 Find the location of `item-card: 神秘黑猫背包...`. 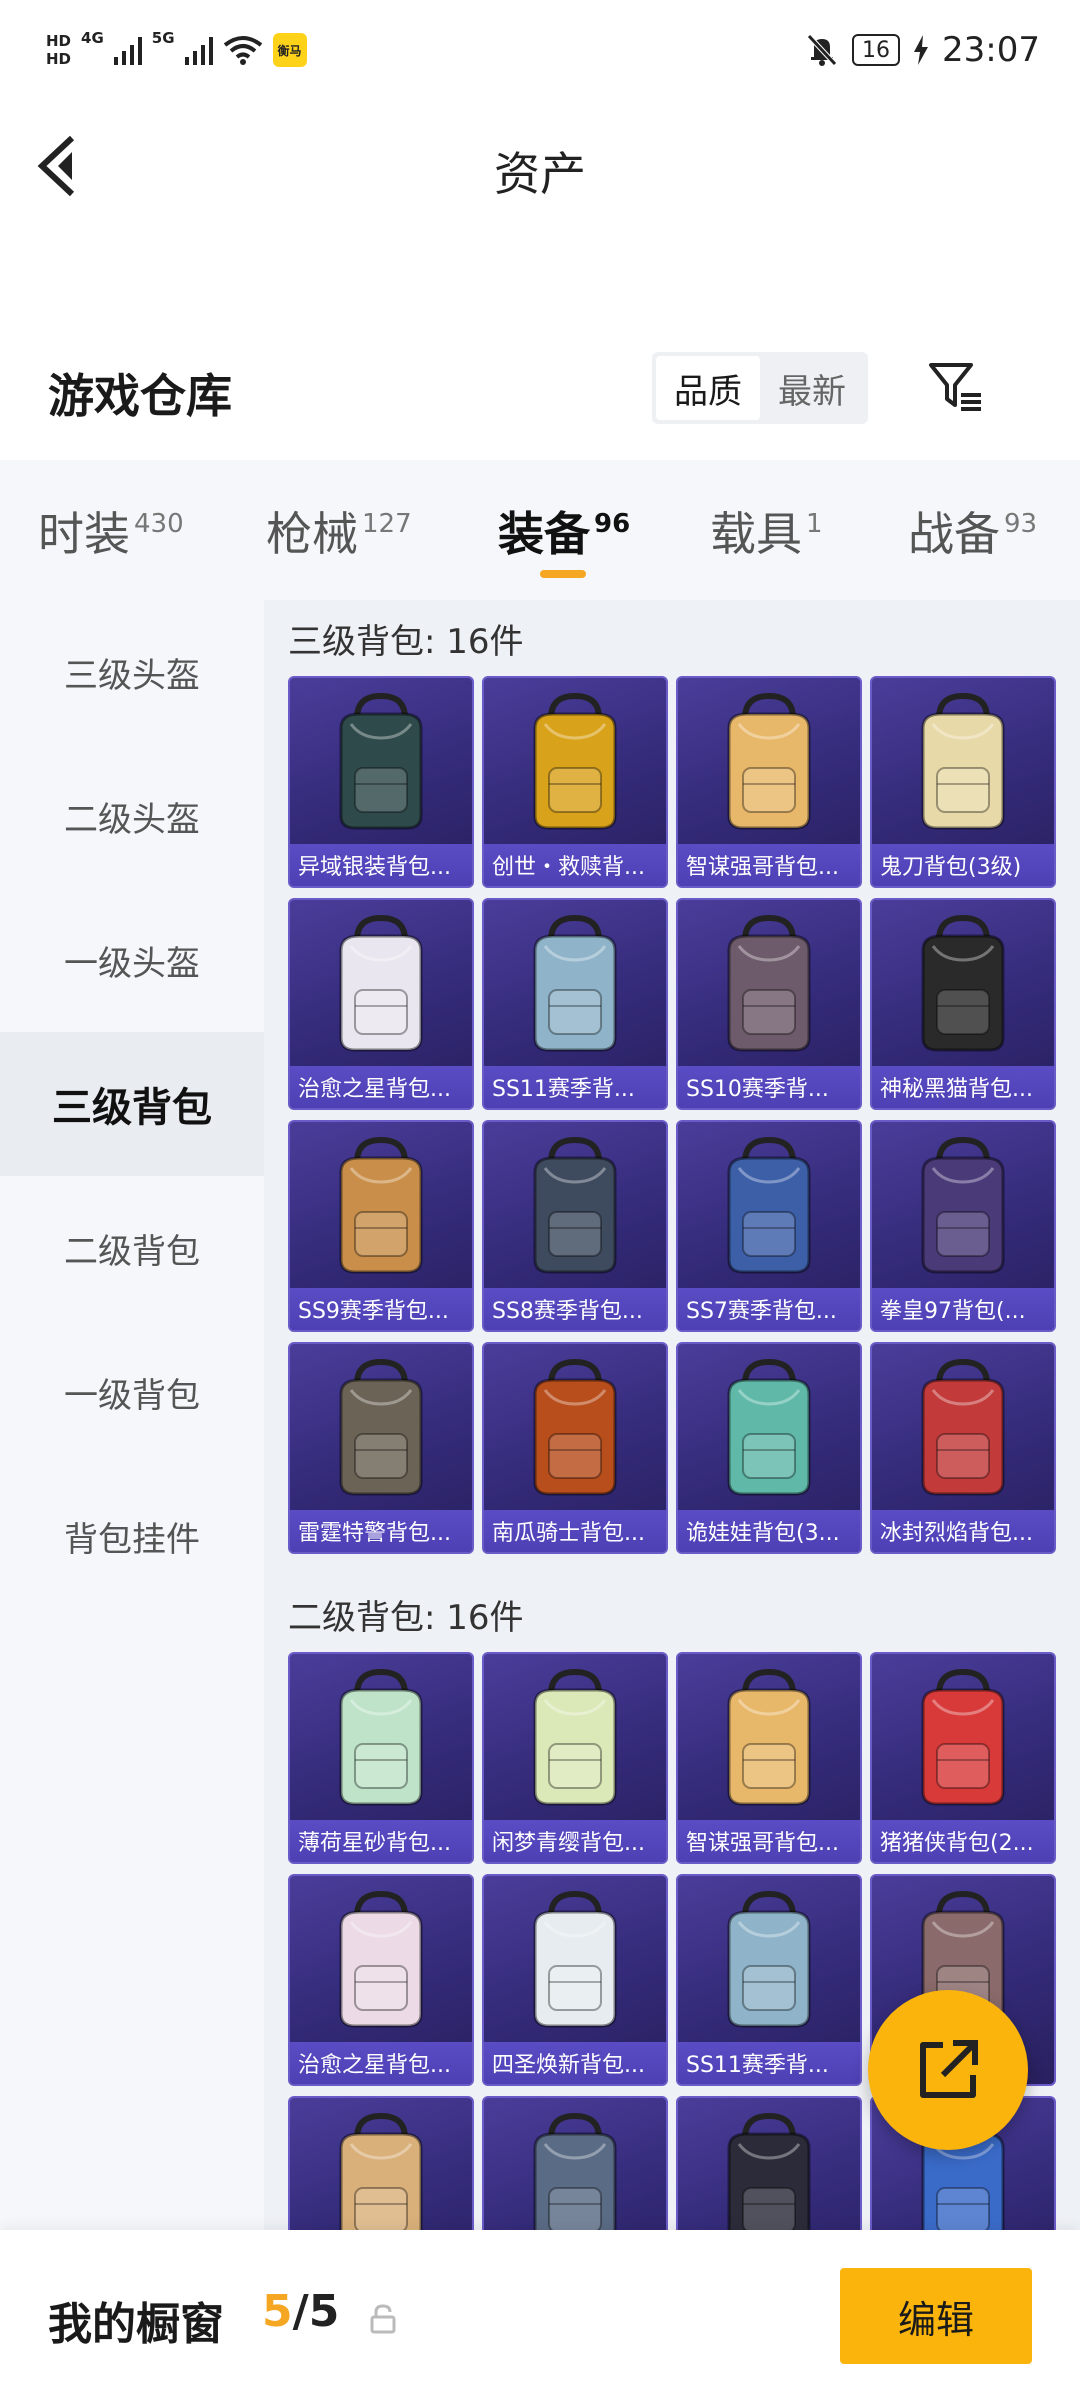

item-card: 神秘黑猫背包... is located at coordinates (963, 1004).